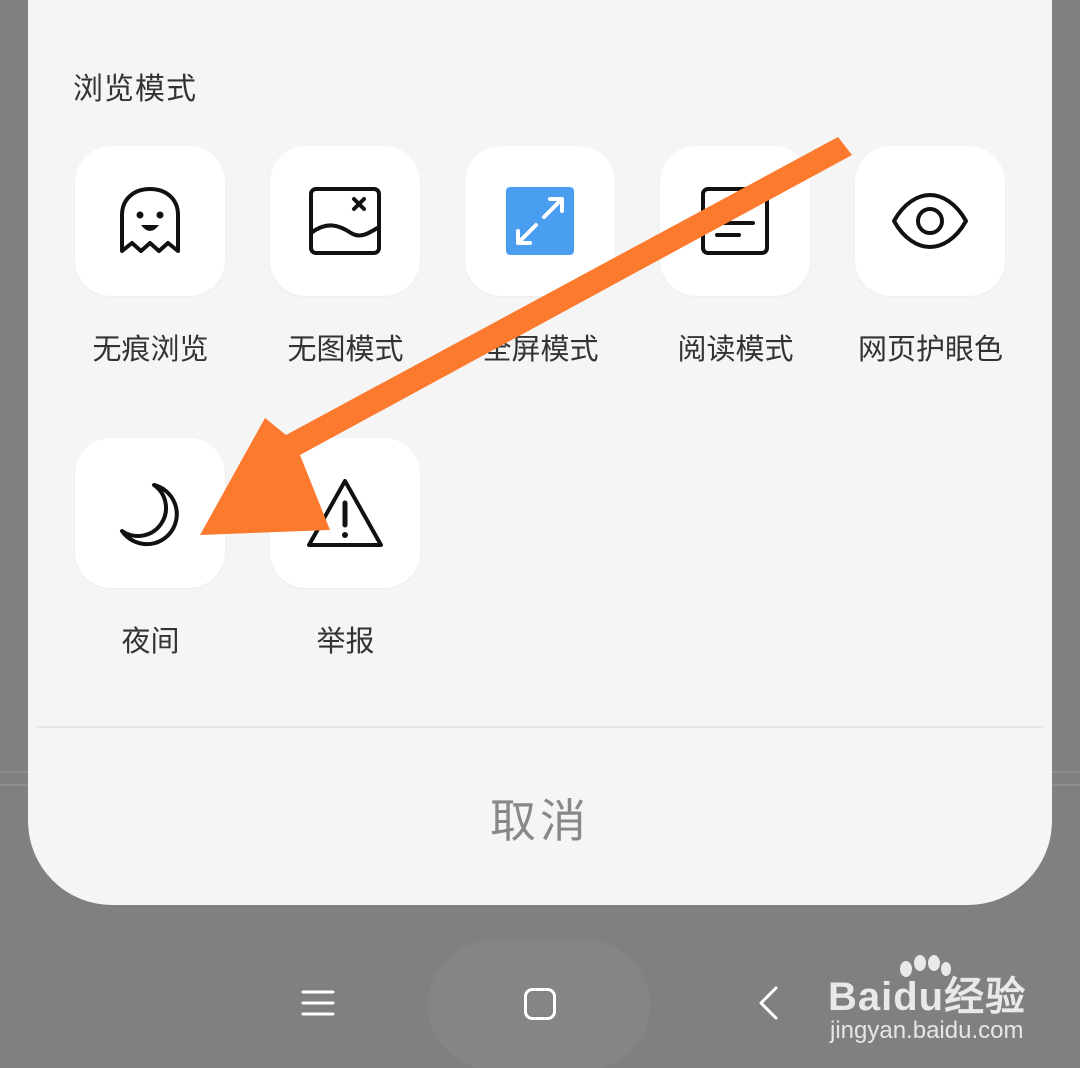  I want to click on back-icon, so click(768, 1003).